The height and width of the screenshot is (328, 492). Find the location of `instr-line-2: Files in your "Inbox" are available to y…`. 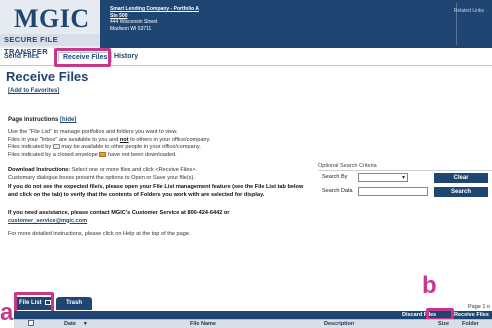

instr-line-2: Files in your "Inbox" are available to y… is located at coordinates (109, 139).